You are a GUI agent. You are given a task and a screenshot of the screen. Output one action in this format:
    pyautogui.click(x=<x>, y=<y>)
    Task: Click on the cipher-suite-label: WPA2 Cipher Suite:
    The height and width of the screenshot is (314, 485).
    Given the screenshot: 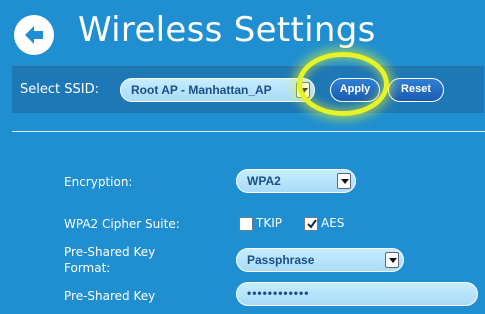 What is the action you would take?
    pyautogui.click(x=122, y=224)
    